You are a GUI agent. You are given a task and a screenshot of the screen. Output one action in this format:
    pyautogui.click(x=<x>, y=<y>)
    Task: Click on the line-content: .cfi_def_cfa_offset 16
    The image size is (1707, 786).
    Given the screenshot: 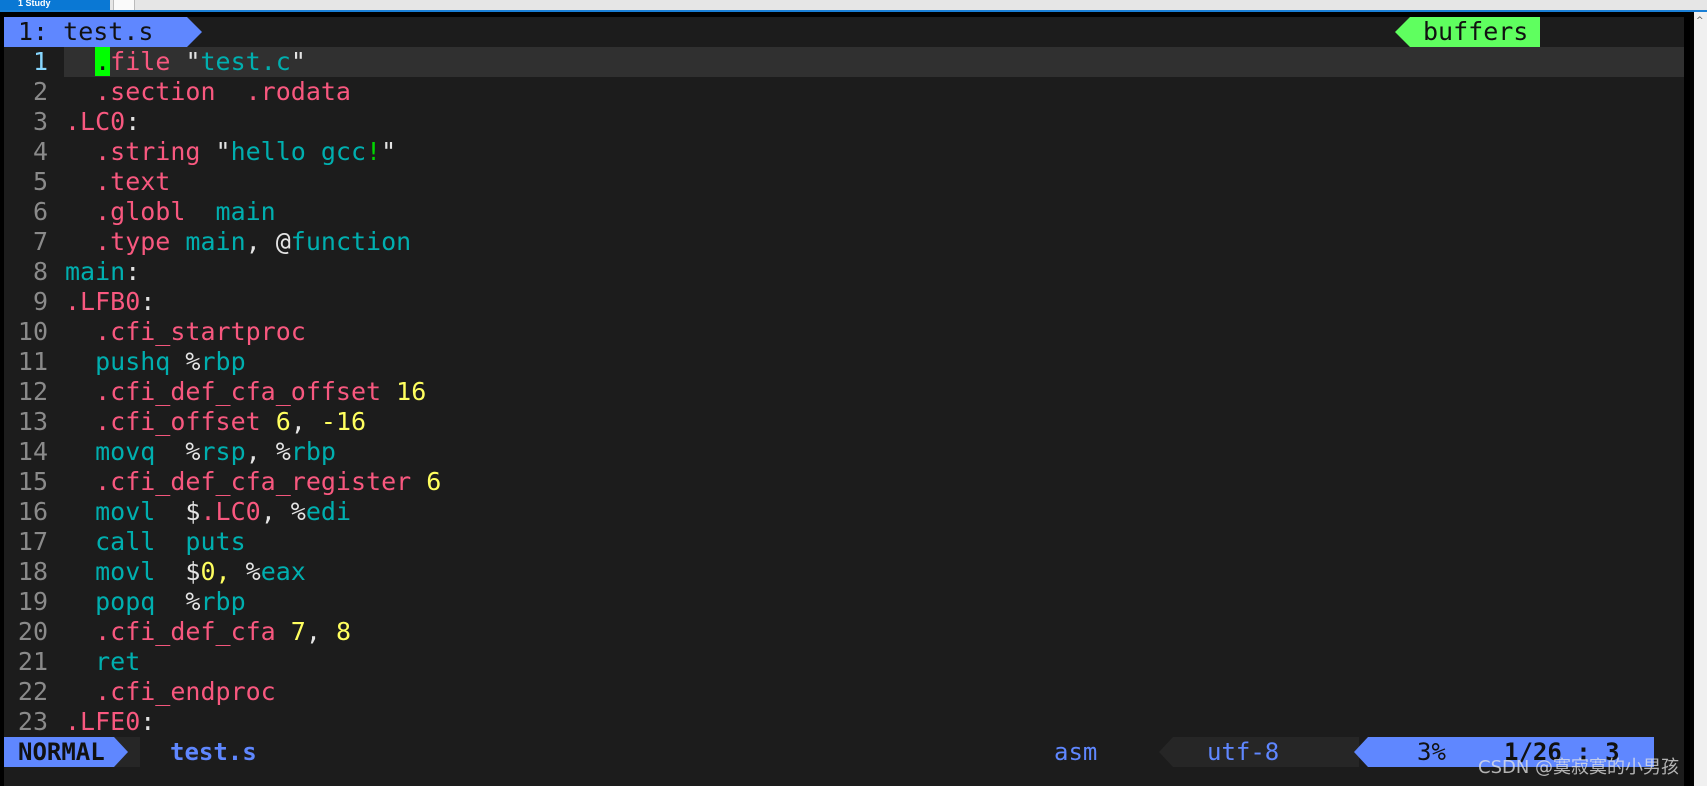 What is the action you would take?
    pyautogui.click(x=874, y=392)
    